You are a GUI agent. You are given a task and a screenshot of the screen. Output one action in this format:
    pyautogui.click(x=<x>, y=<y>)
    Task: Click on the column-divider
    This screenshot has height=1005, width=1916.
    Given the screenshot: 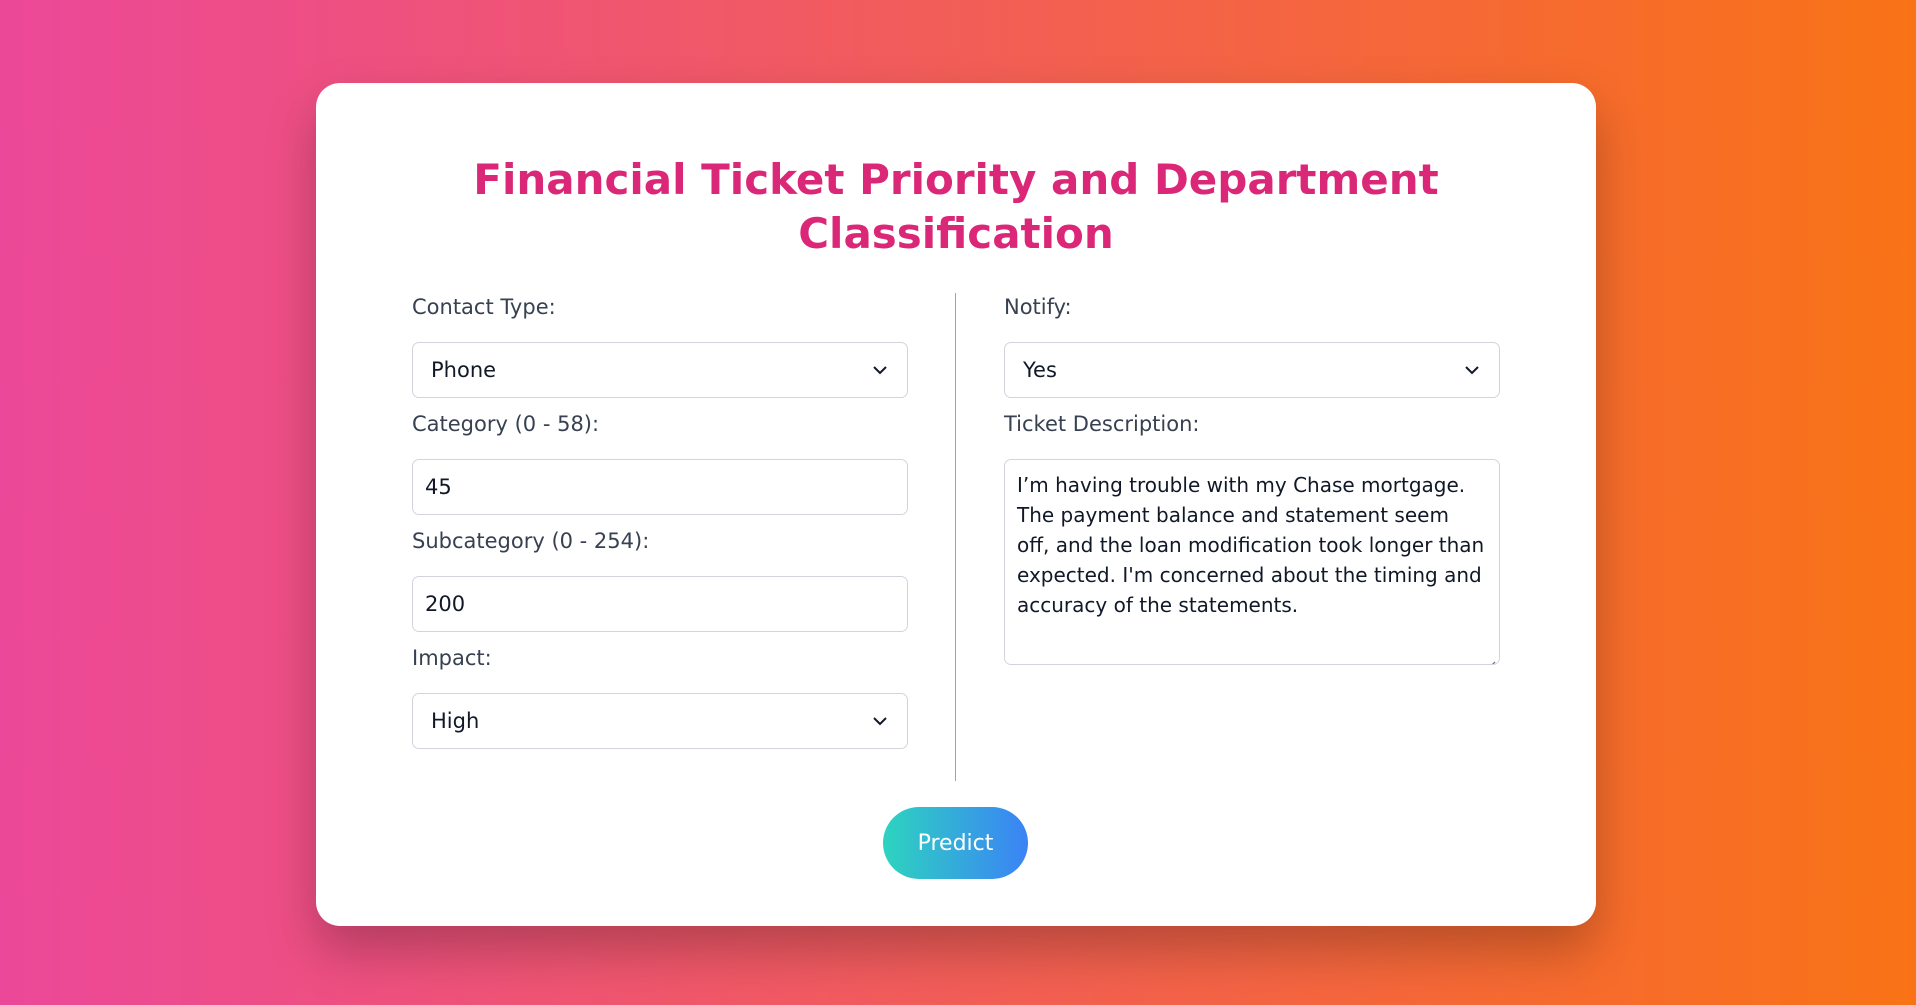 What is the action you would take?
    pyautogui.click(x=955, y=537)
    